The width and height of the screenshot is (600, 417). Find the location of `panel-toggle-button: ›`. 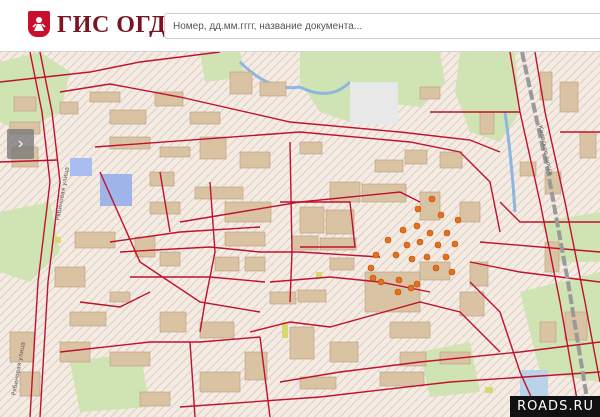

panel-toggle-button: › is located at coordinates (20, 144).